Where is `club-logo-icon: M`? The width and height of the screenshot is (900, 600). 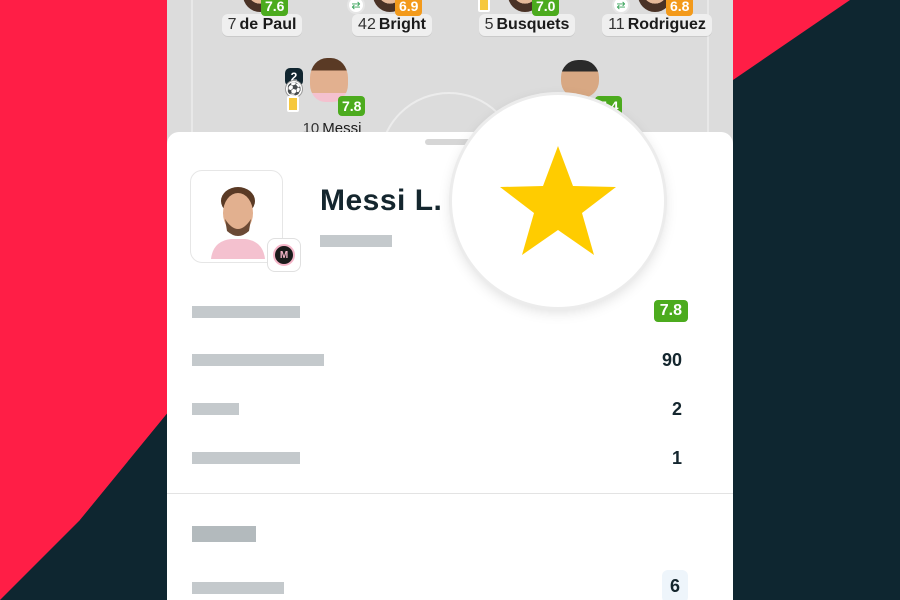
club-logo-icon: M is located at coordinates (284, 255).